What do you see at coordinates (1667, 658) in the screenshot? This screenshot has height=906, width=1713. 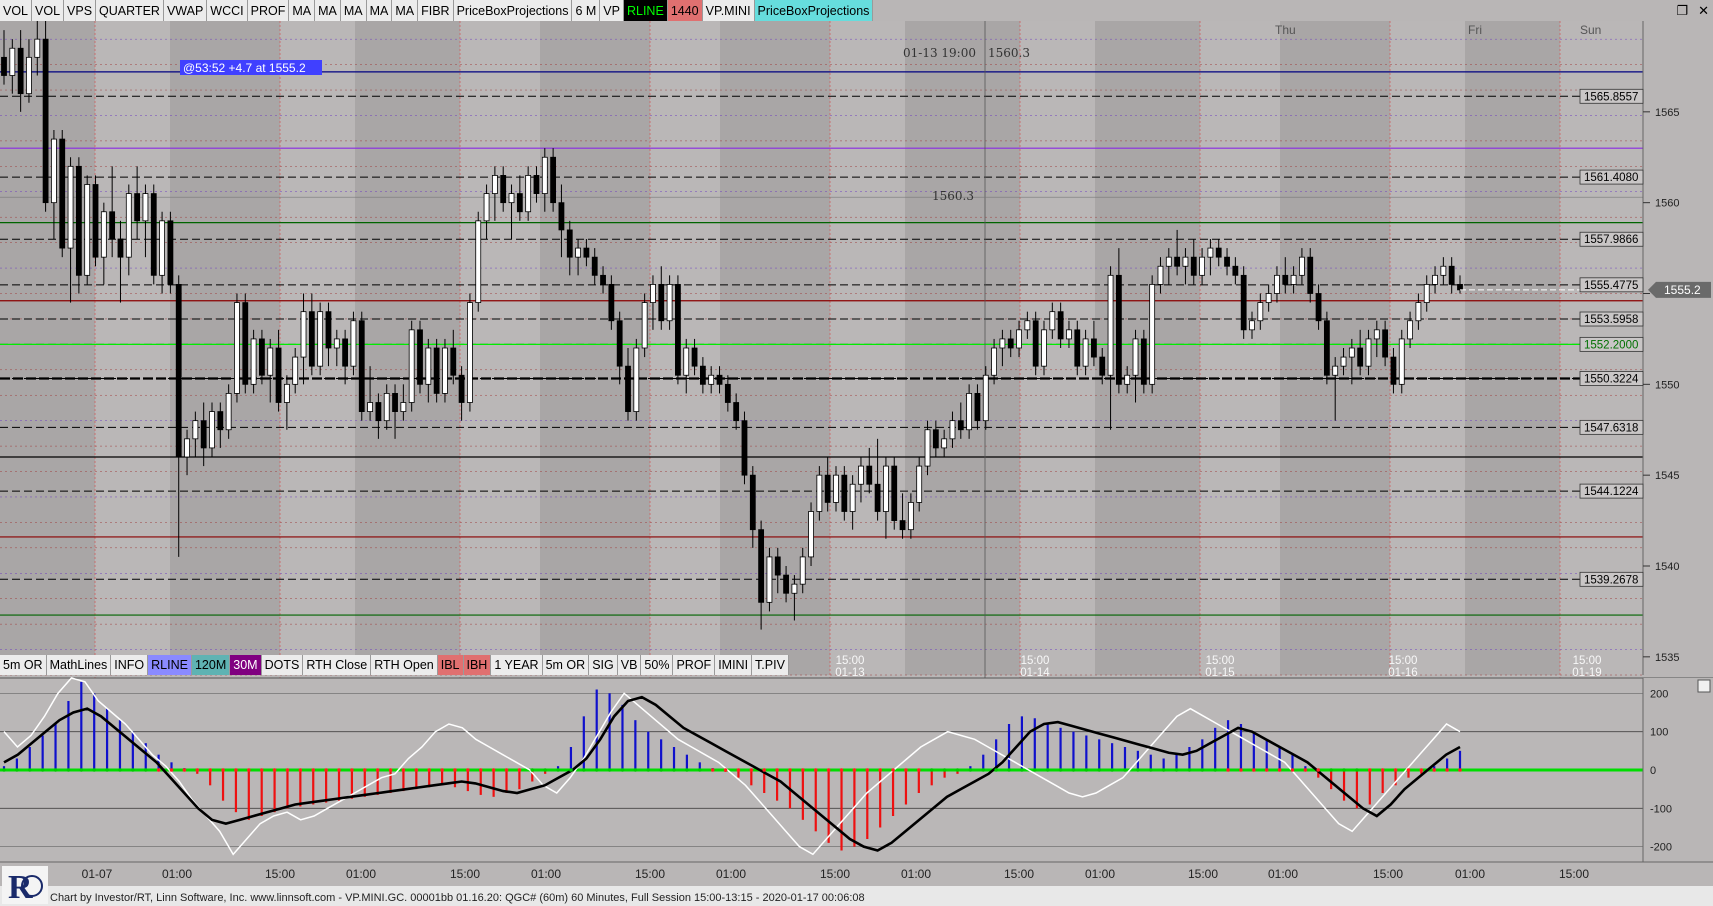 I see `price-tick-label: 1535` at bounding box center [1667, 658].